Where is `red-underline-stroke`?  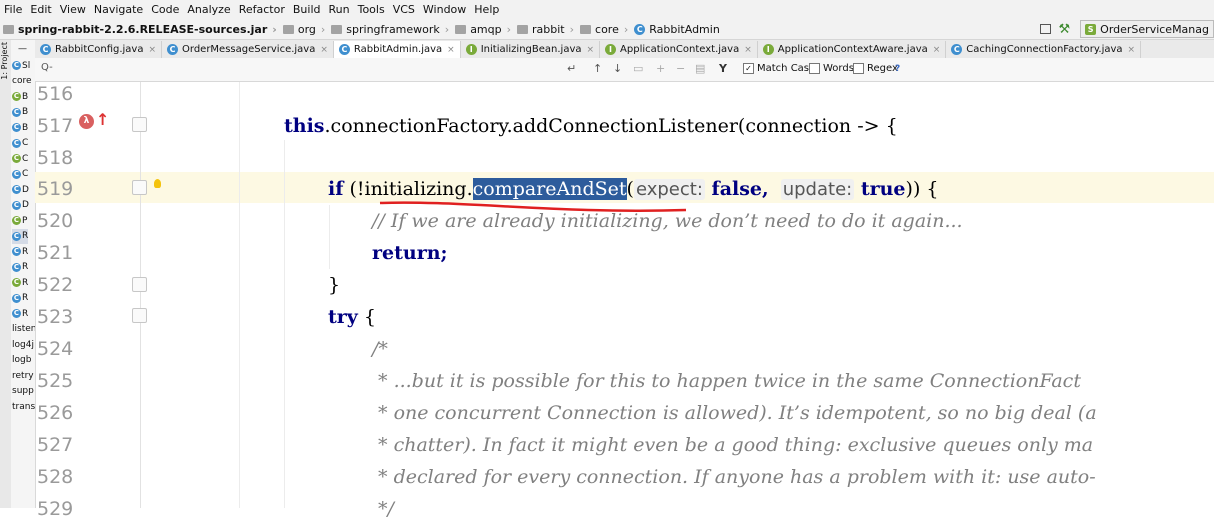 red-underline-stroke is located at coordinates (533, 207).